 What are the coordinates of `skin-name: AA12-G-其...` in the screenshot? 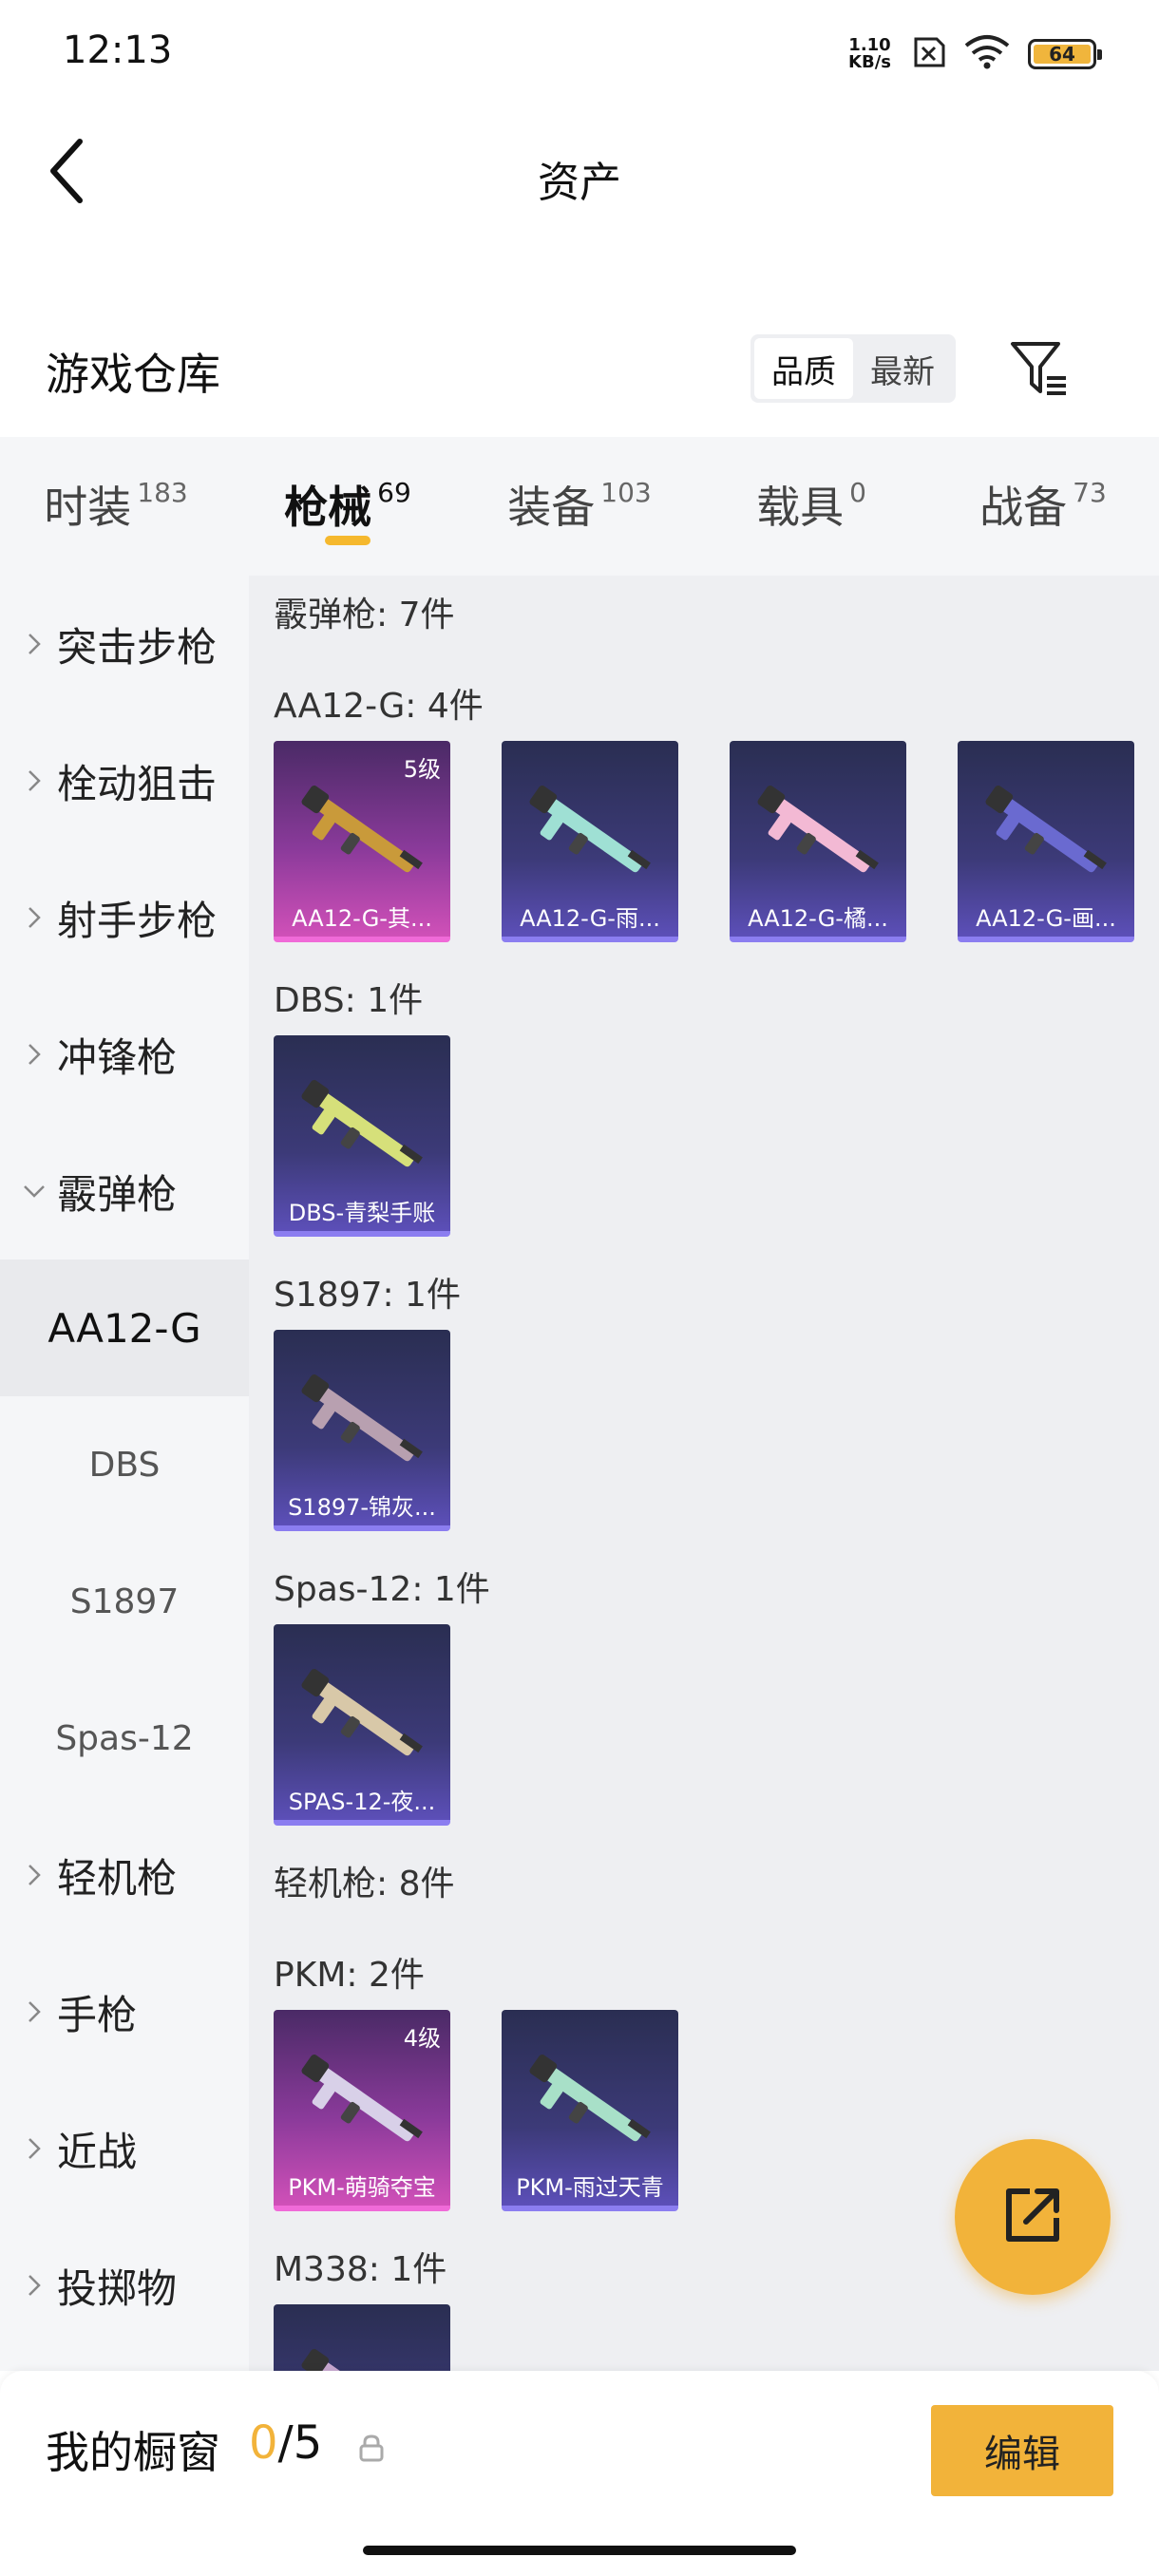 It's located at (362, 918).